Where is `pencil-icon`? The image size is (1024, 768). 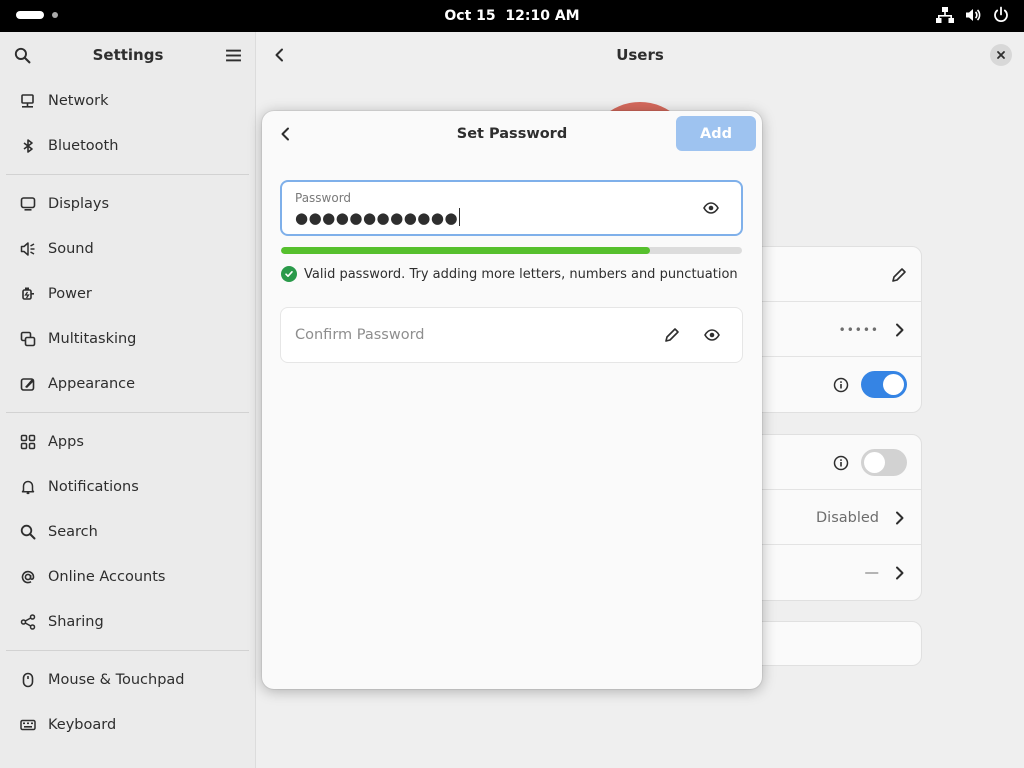 pencil-icon is located at coordinates (672, 335).